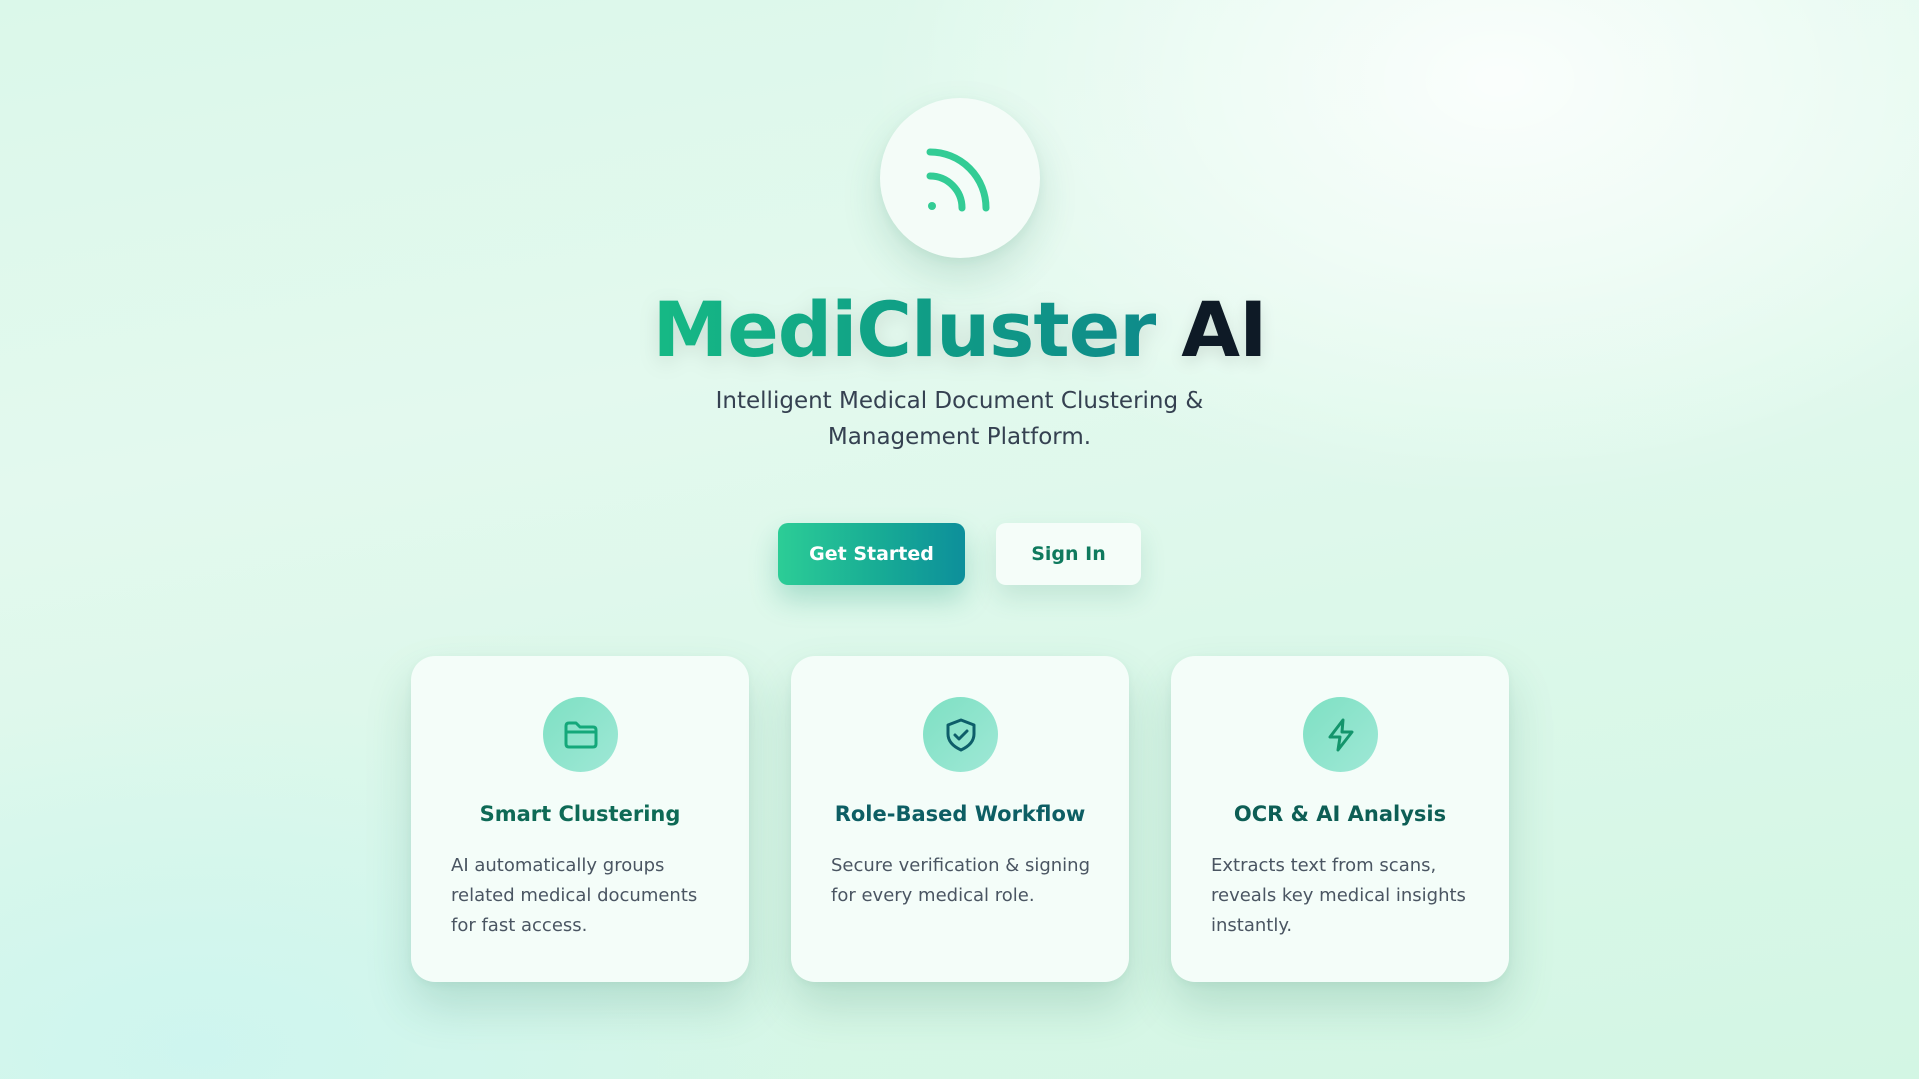 The height and width of the screenshot is (1079, 1919). What do you see at coordinates (959, 437) in the screenshot?
I see `subtitle-line: Management Platform.` at bounding box center [959, 437].